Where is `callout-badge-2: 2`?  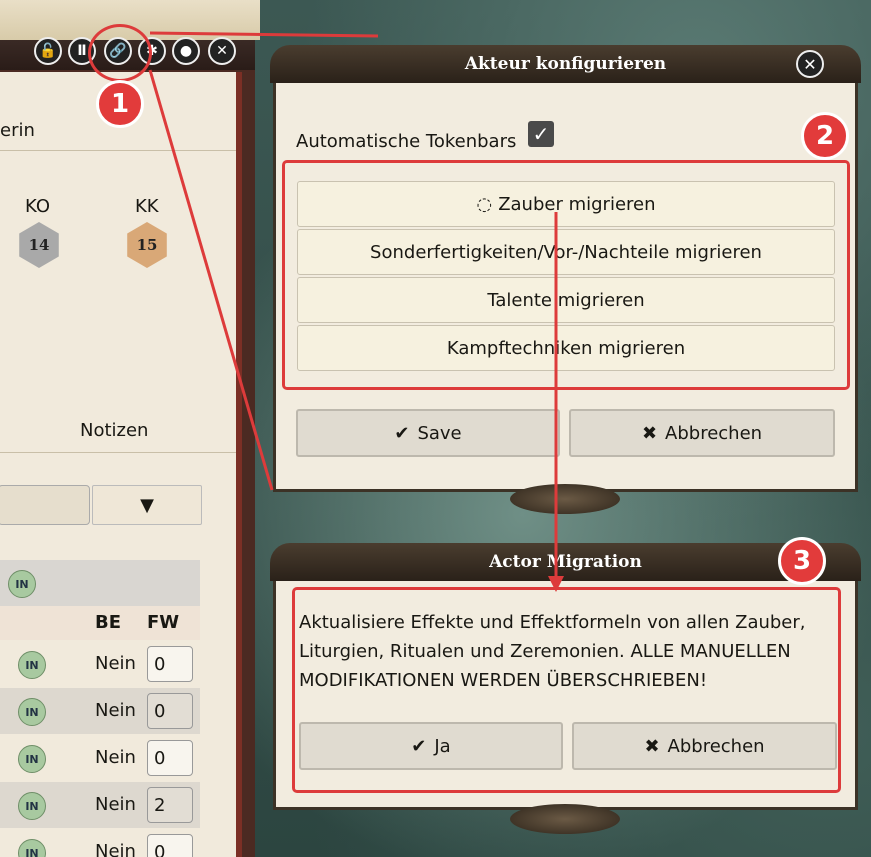 callout-badge-2: 2 is located at coordinates (825, 136).